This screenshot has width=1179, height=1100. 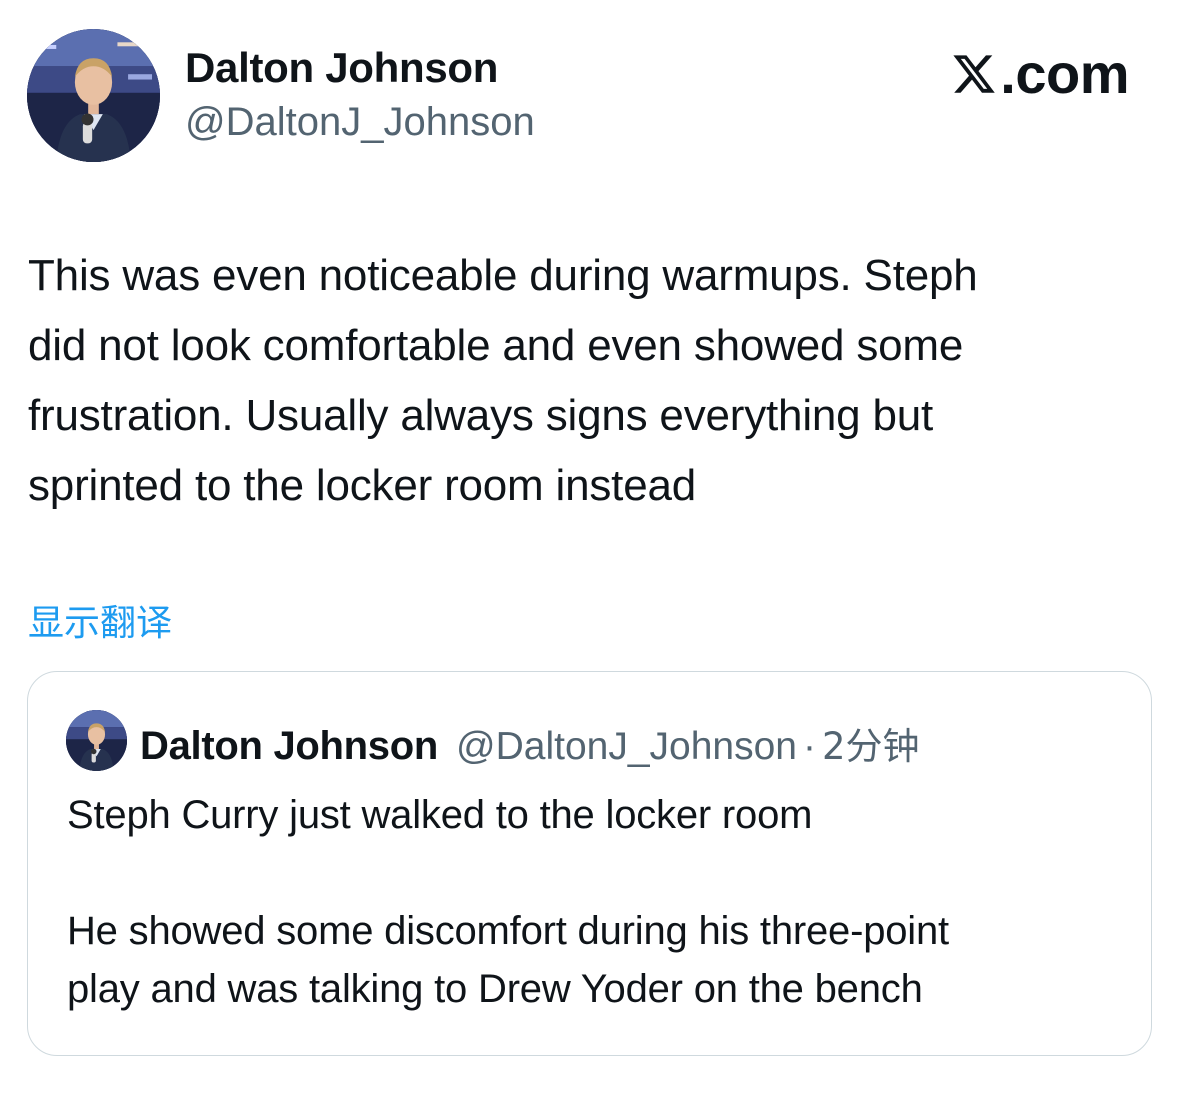 I want to click on author-name: Dalton Johnson, so click(x=341, y=68).